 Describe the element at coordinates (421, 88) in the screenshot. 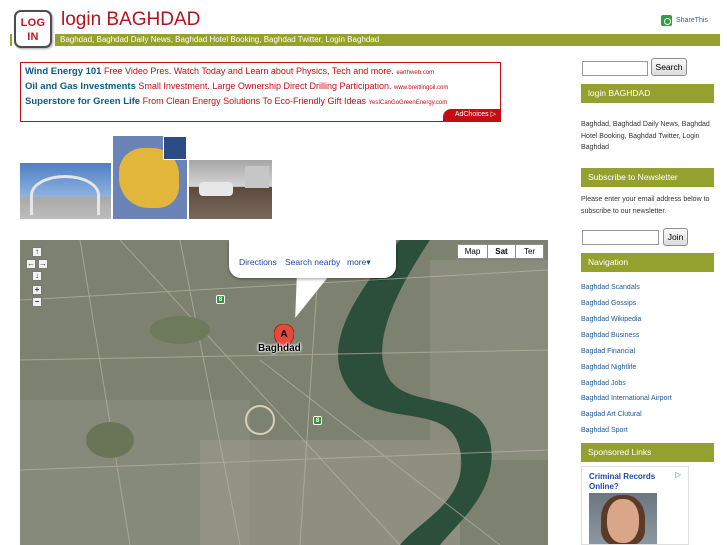

I see `ad-url: www.breitlingoil.com` at that location.